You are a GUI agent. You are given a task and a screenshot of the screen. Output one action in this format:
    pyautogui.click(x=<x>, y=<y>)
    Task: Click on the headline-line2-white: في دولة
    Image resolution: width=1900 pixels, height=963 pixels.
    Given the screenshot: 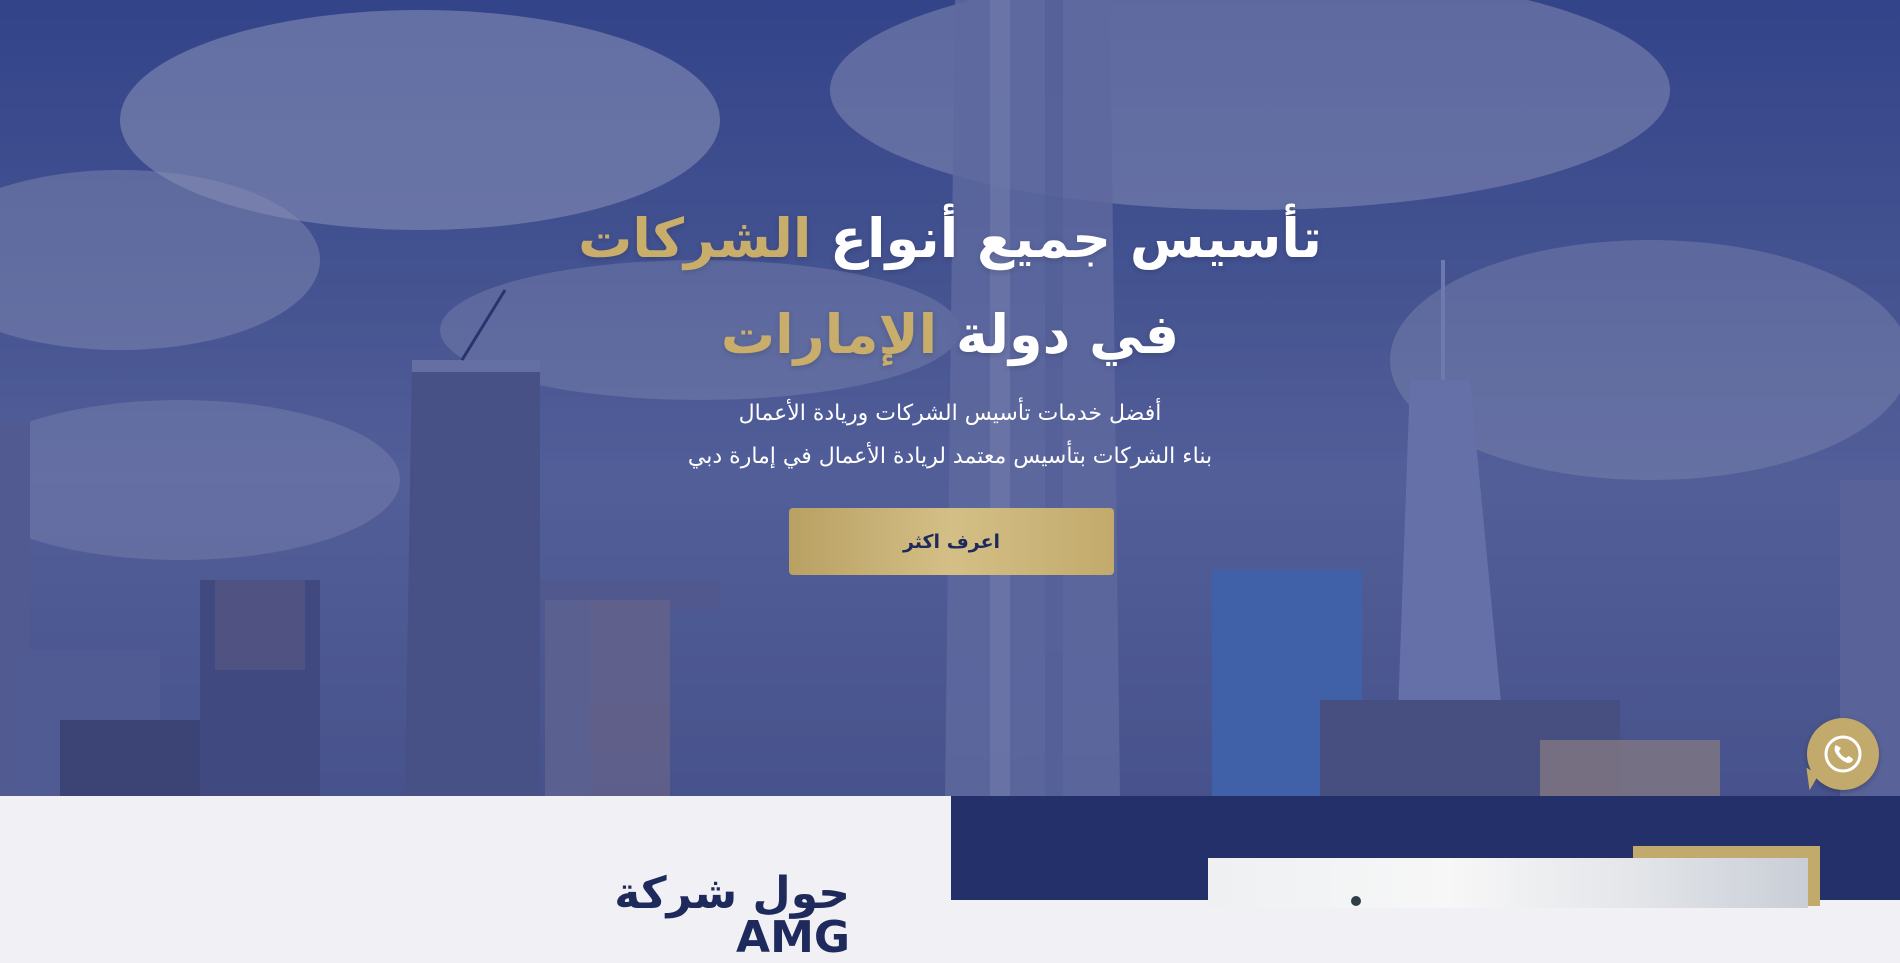 What is the action you would take?
    pyautogui.click(x=1068, y=334)
    